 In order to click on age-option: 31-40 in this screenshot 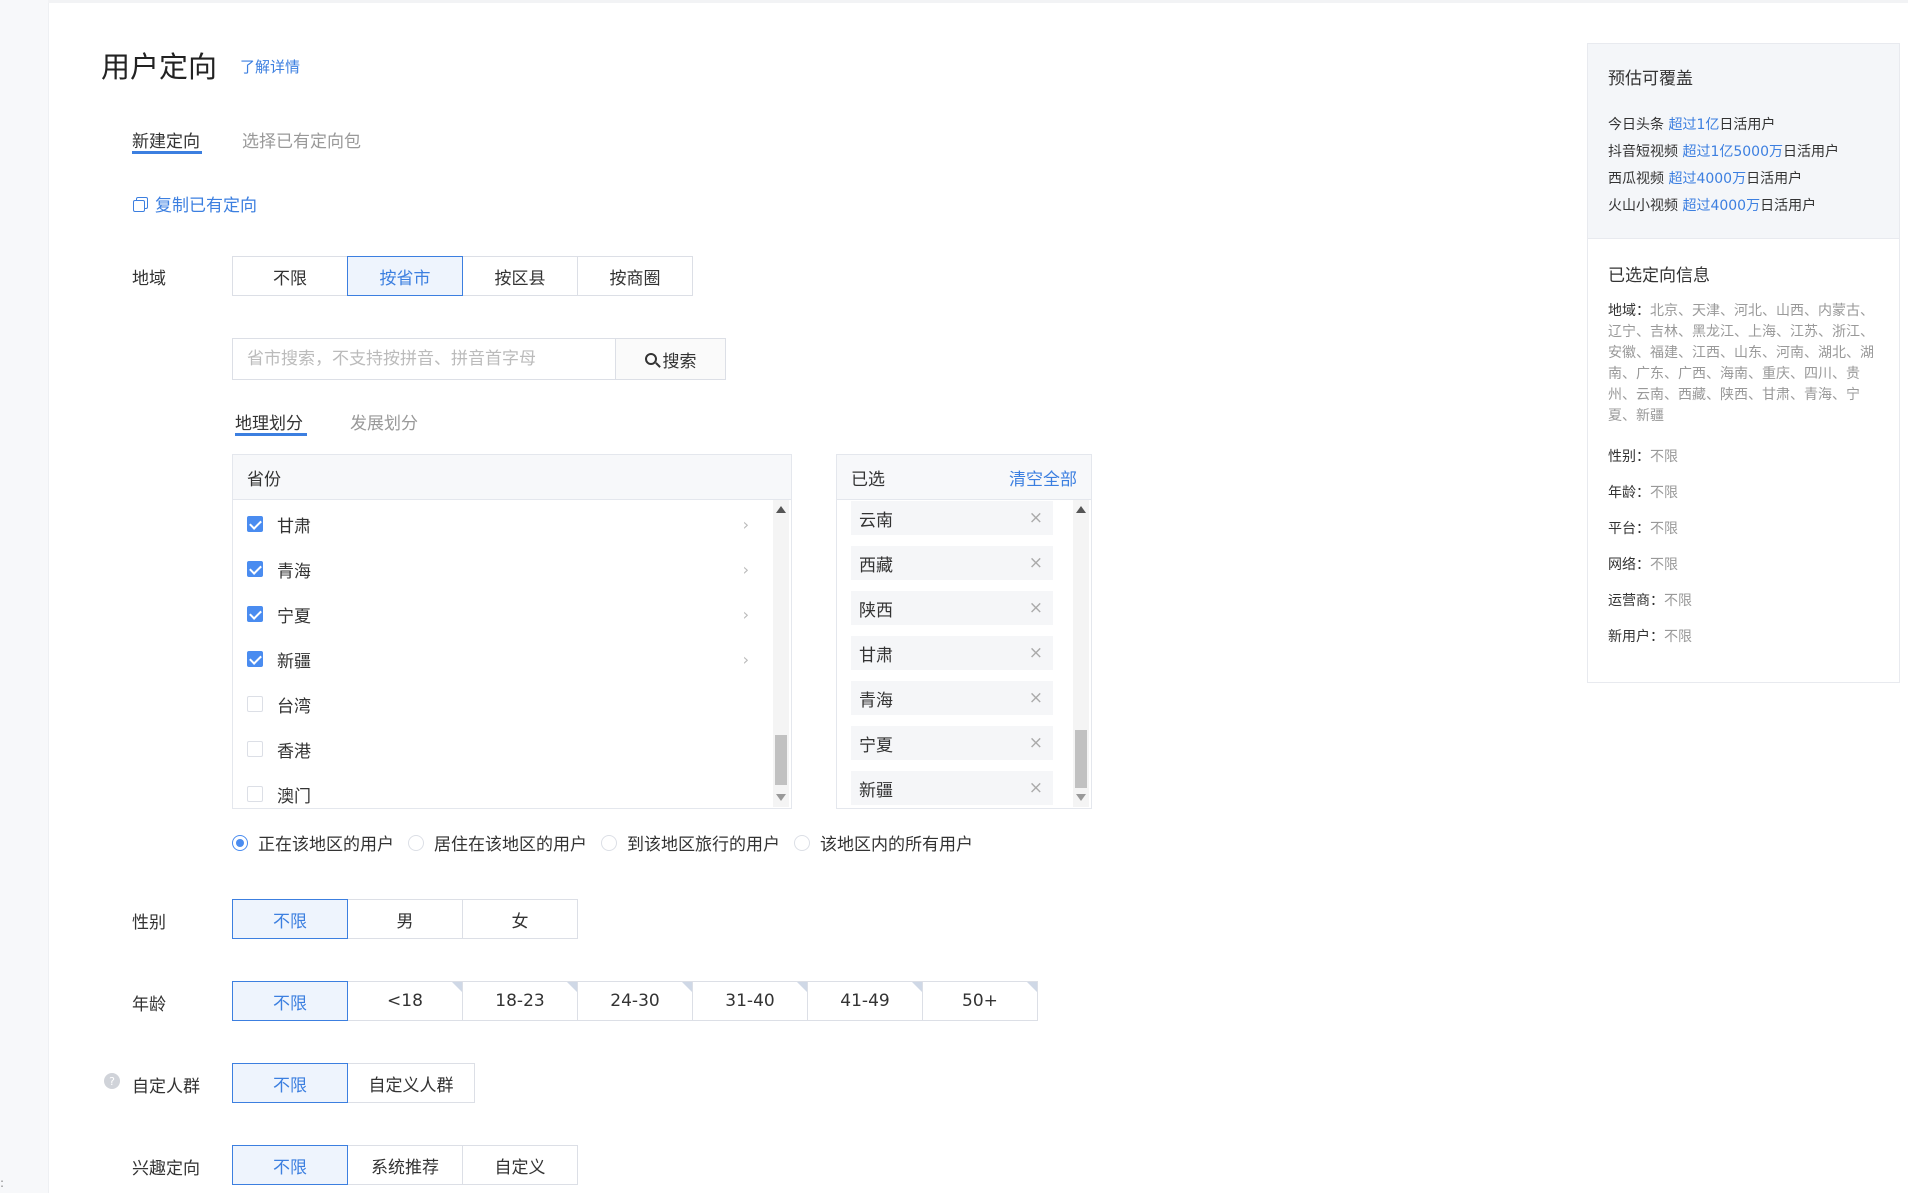, I will do `click(750, 1001)`.